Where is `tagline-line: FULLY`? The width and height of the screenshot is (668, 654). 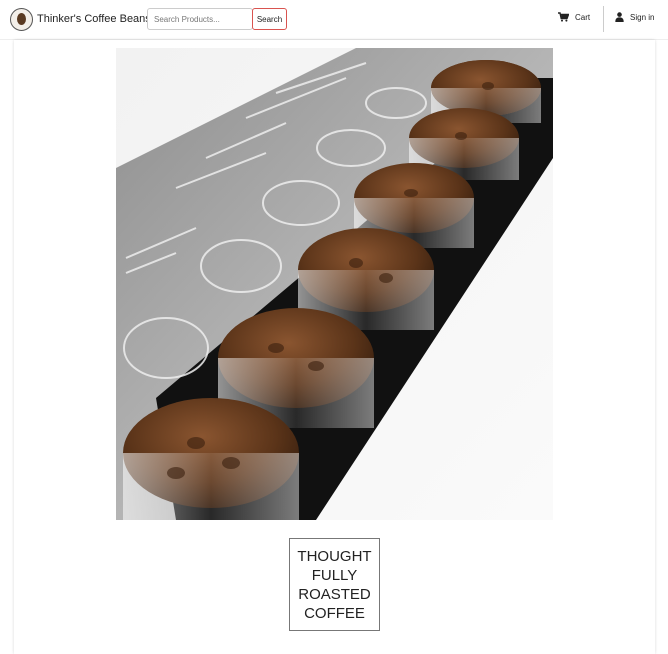 tagline-line: FULLY is located at coordinates (334, 575).